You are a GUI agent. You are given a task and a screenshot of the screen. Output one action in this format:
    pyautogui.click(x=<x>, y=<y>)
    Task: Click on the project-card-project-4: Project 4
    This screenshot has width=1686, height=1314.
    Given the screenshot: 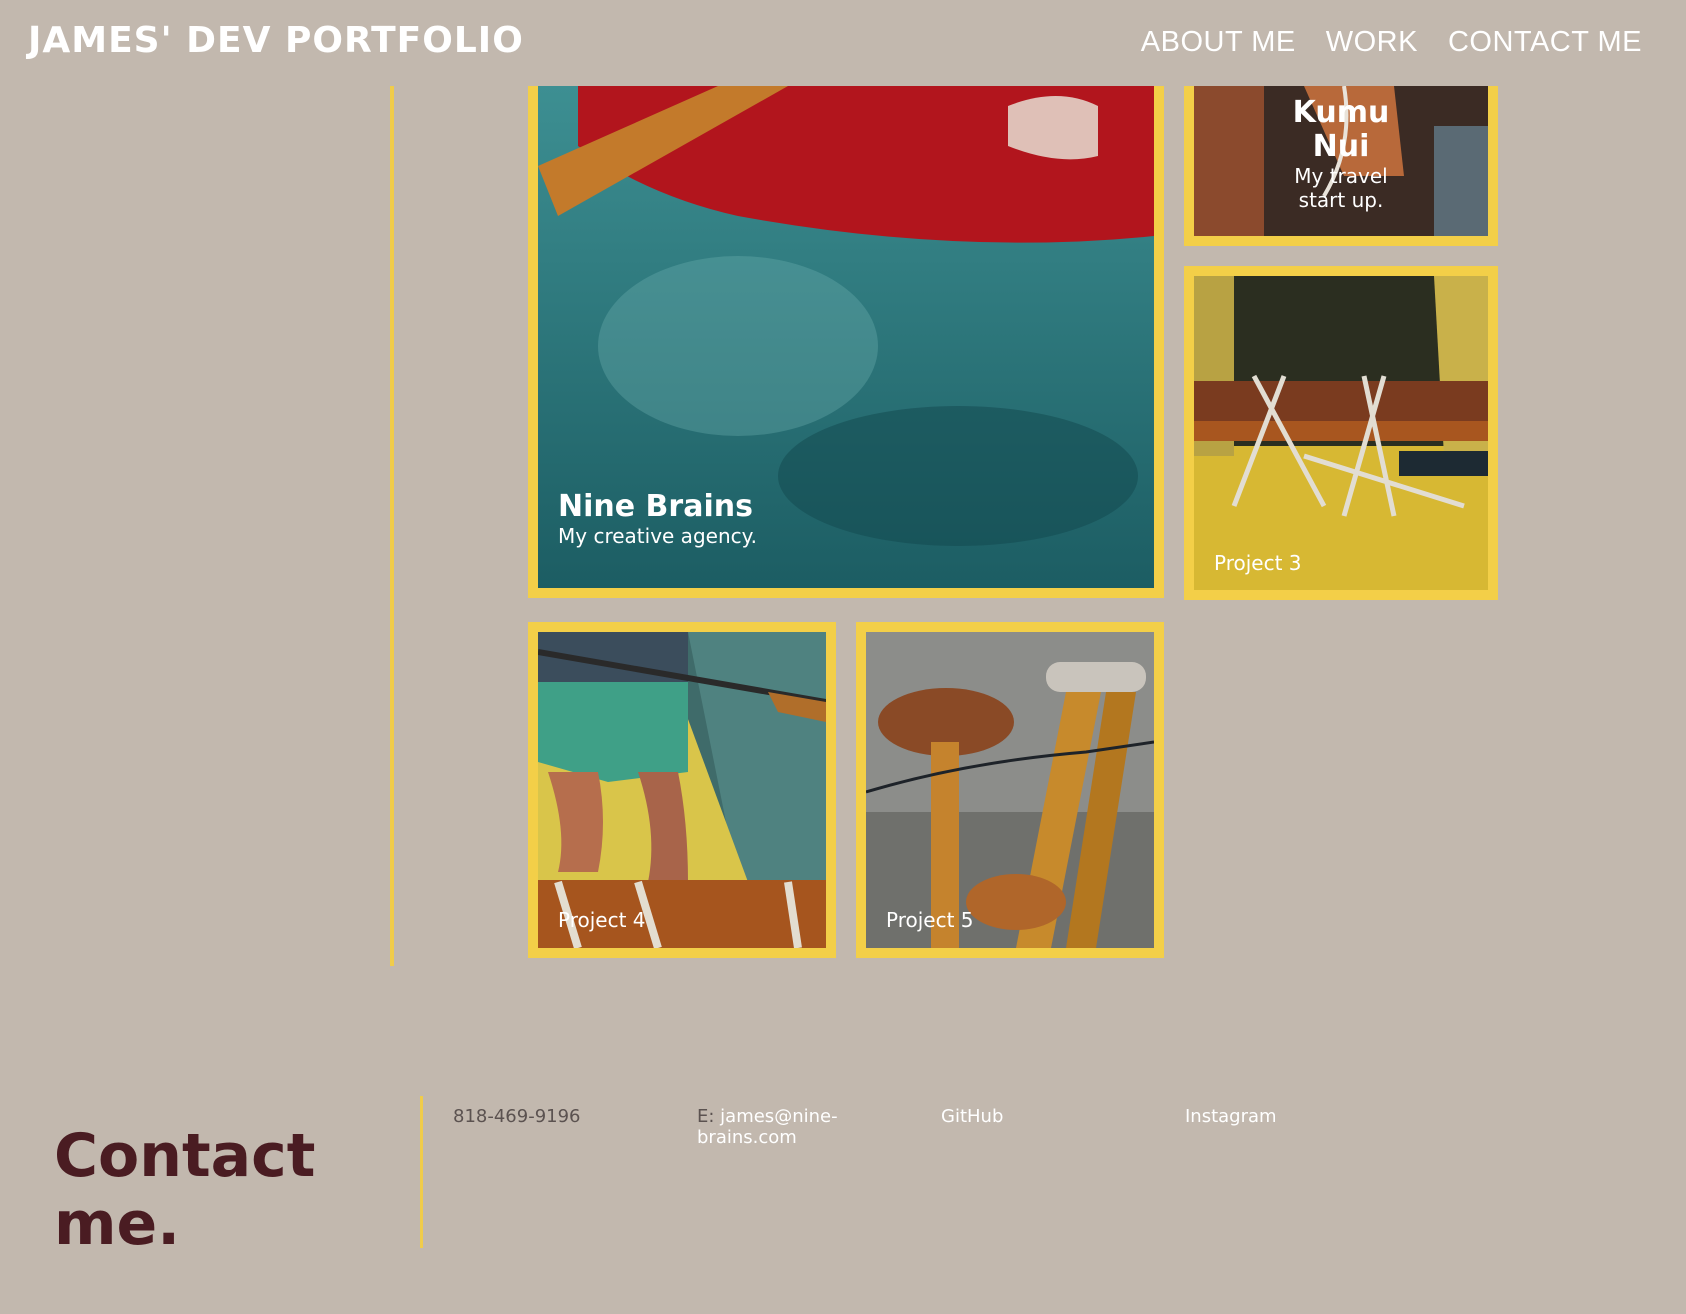 What is the action you would take?
    pyautogui.click(x=682, y=790)
    